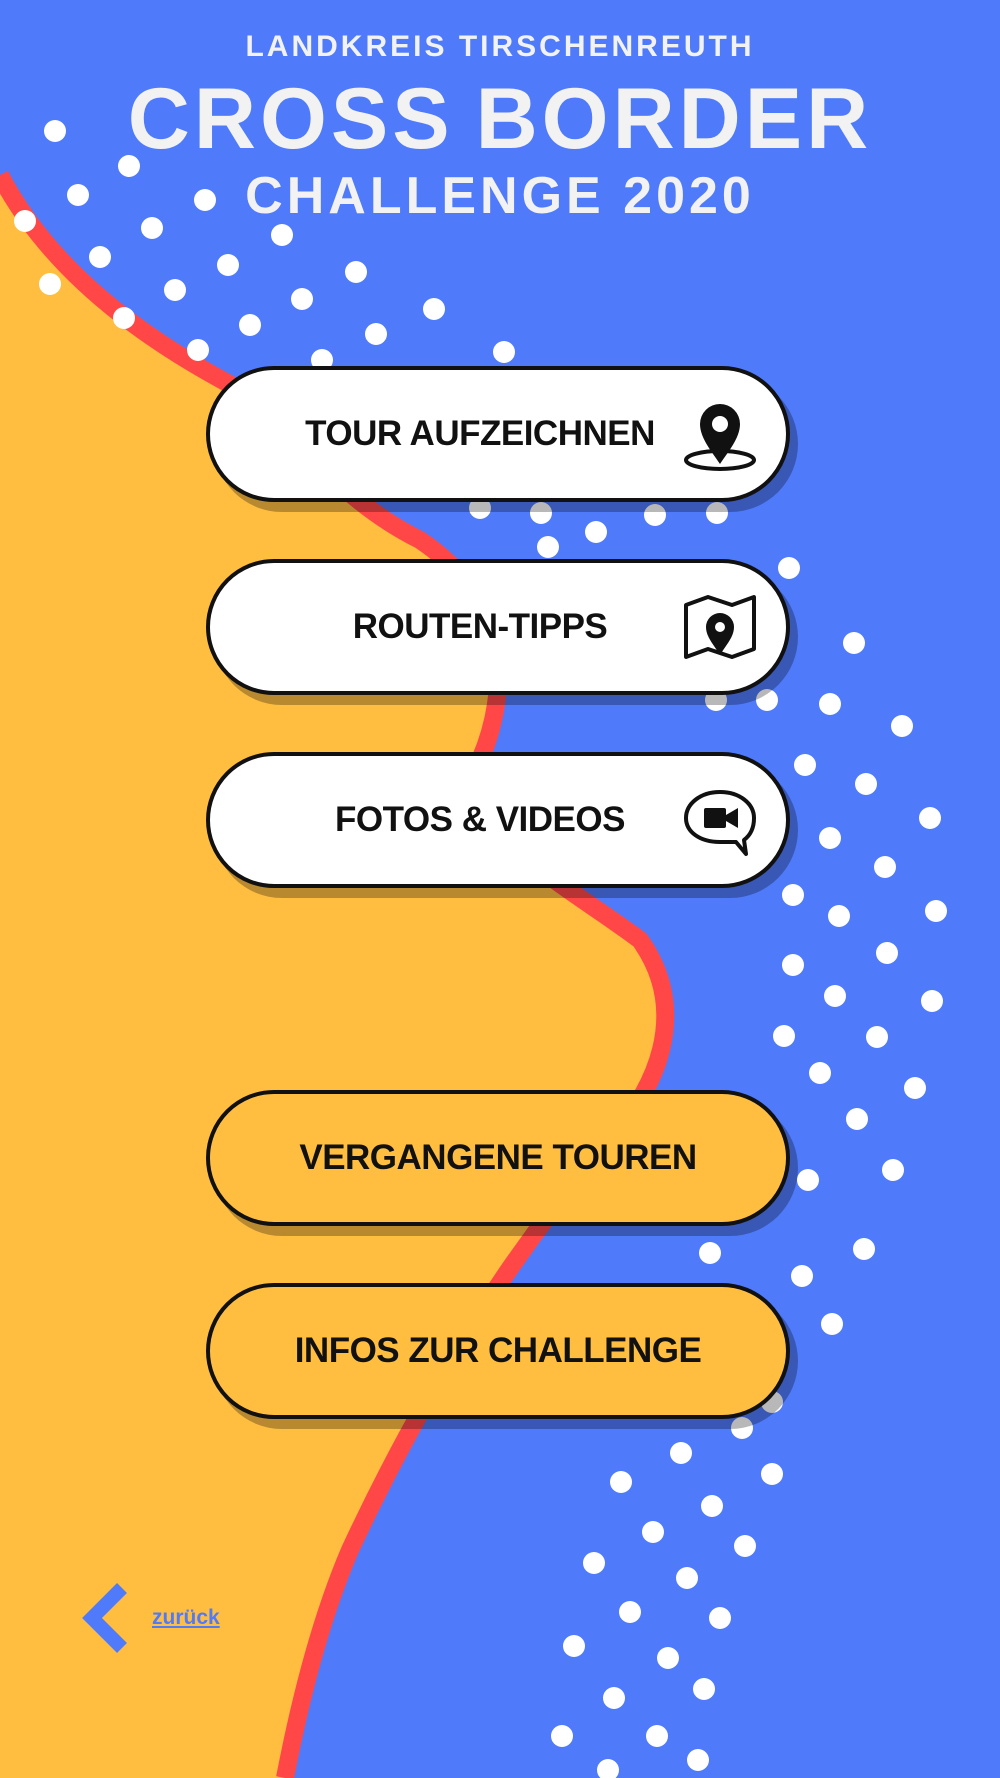 Image resolution: width=1000 pixels, height=1778 pixels. What do you see at coordinates (500, 46) in the screenshot?
I see `region-title: LANDKREIS TIRSCHENREUTH` at bounding box center [500, 46].